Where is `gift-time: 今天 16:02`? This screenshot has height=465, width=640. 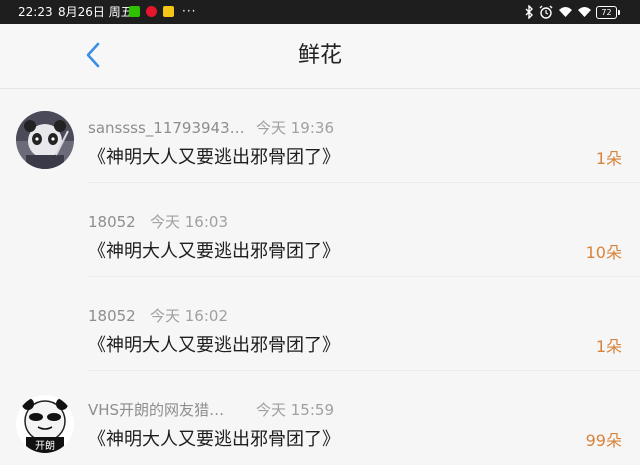 gift-time: 今天 16:02 is located at coordinates (189, 316).